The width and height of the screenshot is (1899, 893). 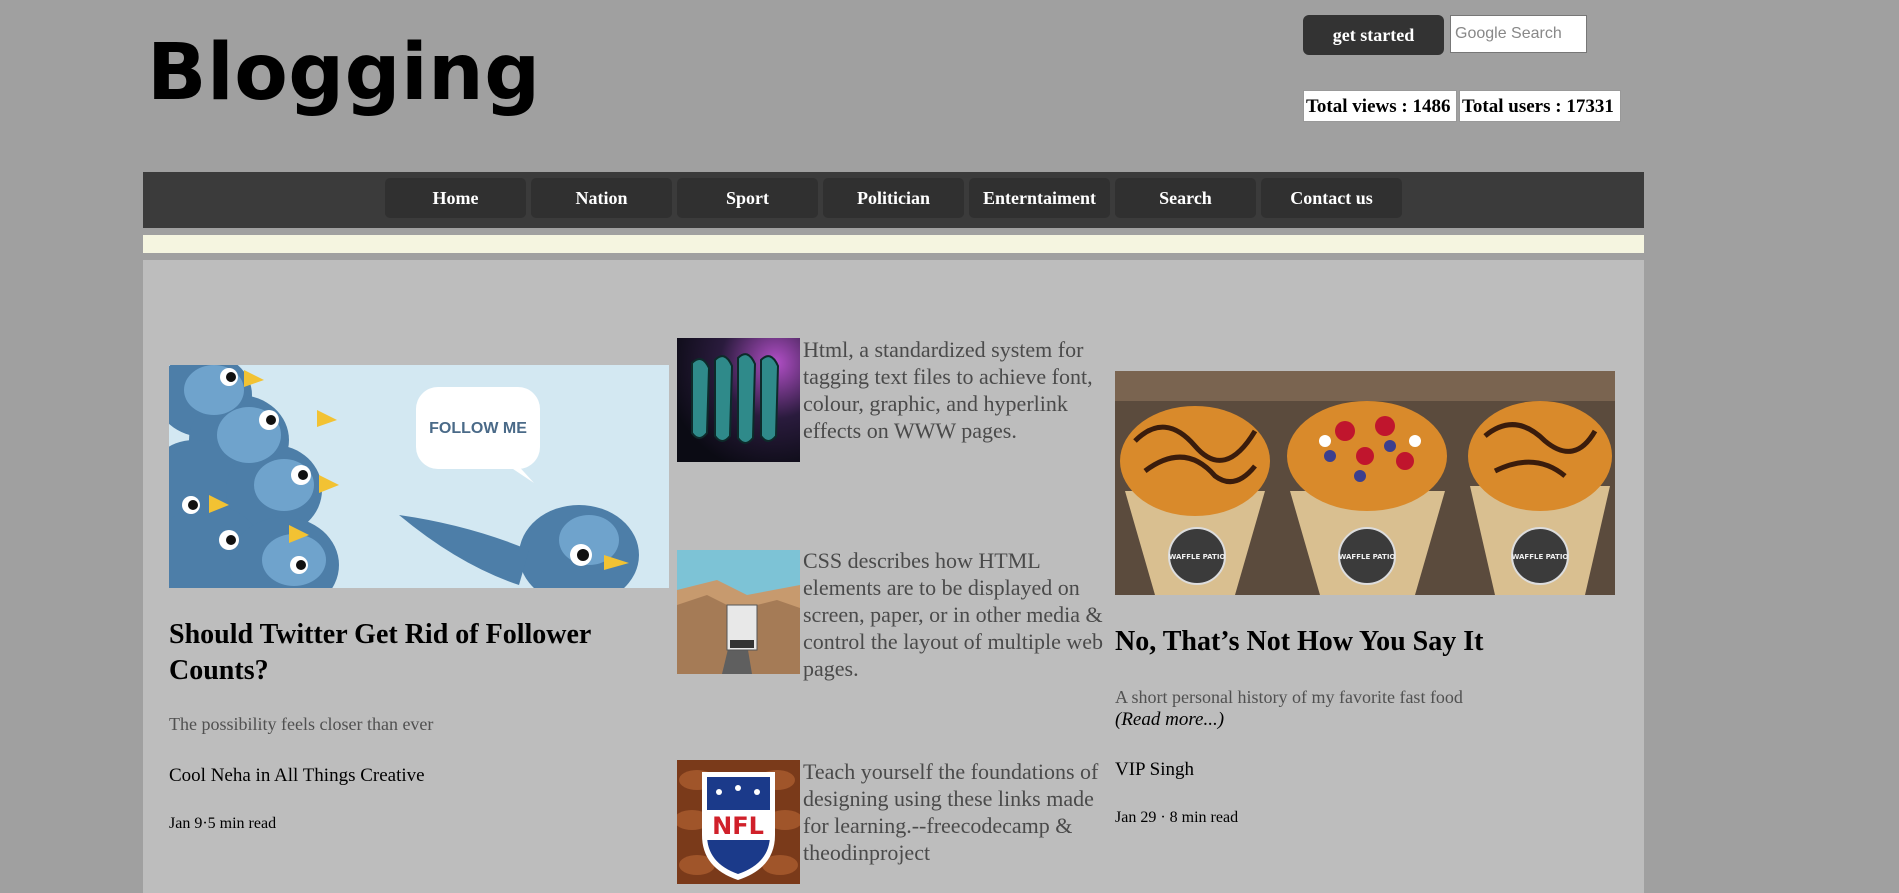 What do you see at coordinates (1154, 770) in the screenshot?
I see `waffle-article-author: VIP Singh` at bounding box center [1154, 770].